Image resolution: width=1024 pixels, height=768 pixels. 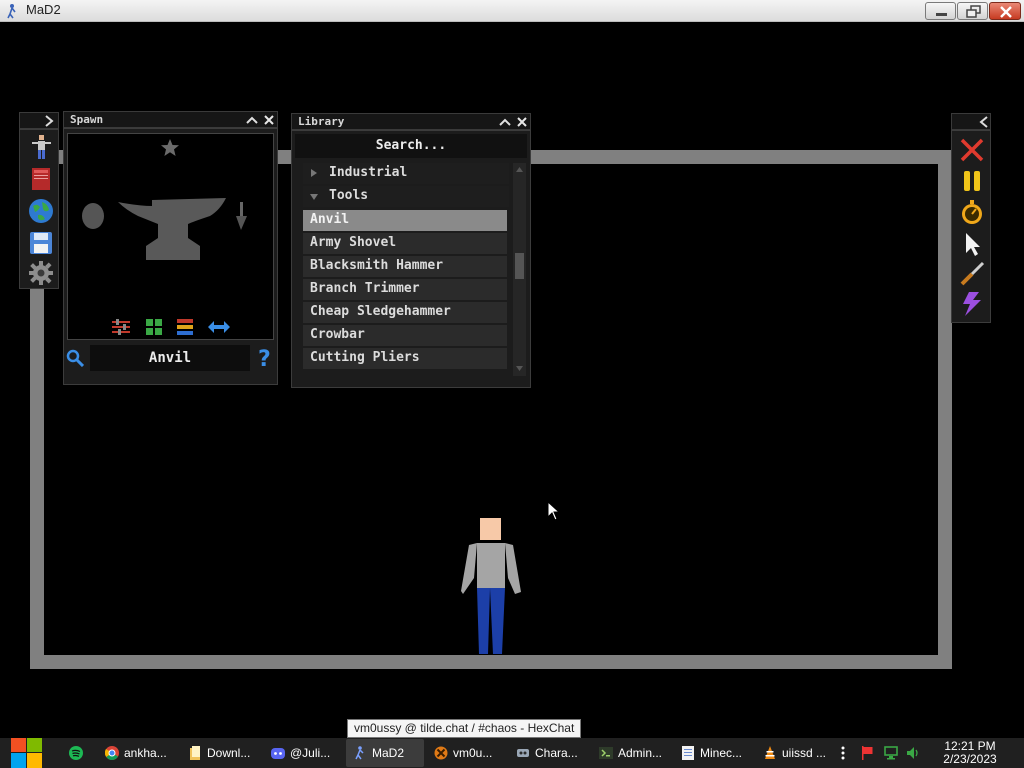 I want to click on library-scrollbar, so click(x=519, y=269).